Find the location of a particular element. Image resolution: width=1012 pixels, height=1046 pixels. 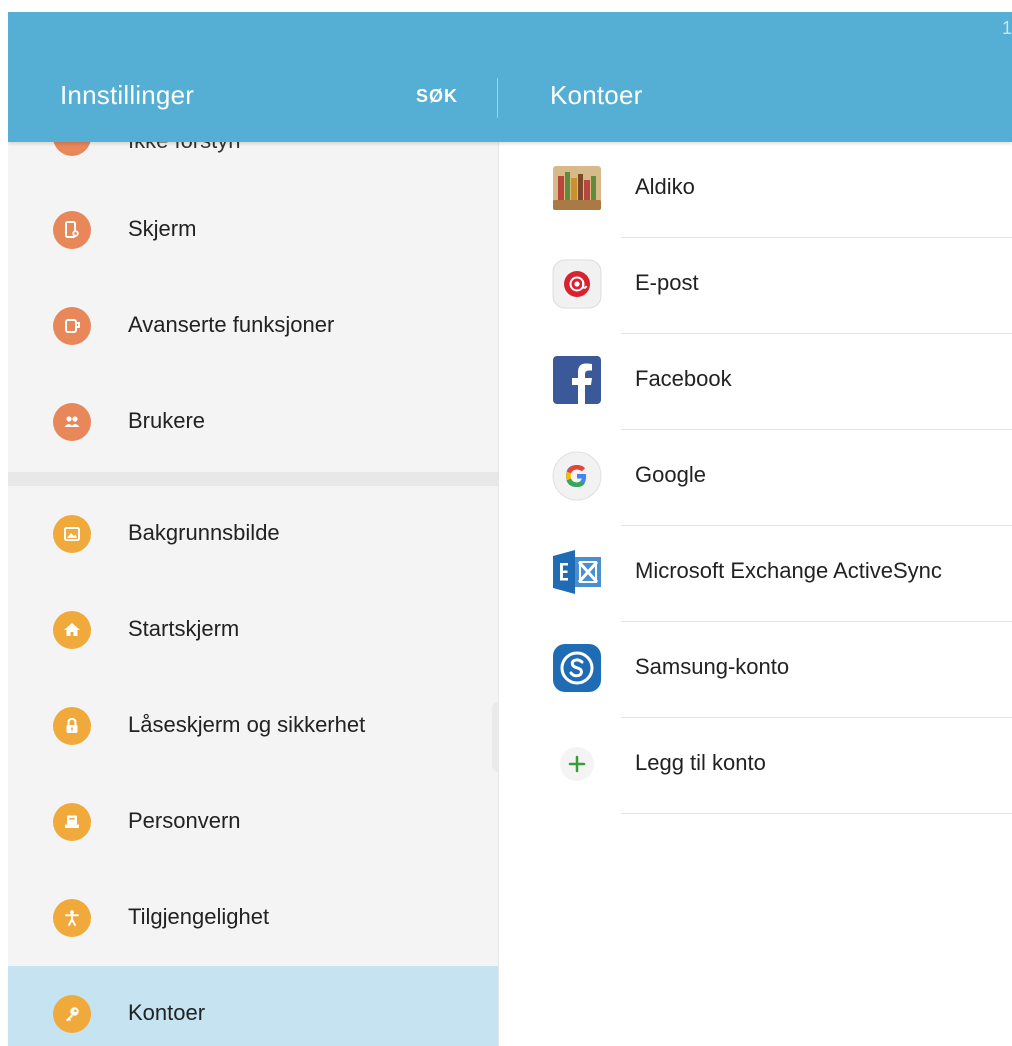

account-item-label: Samsung-konto is located at coordinates (712, 666).